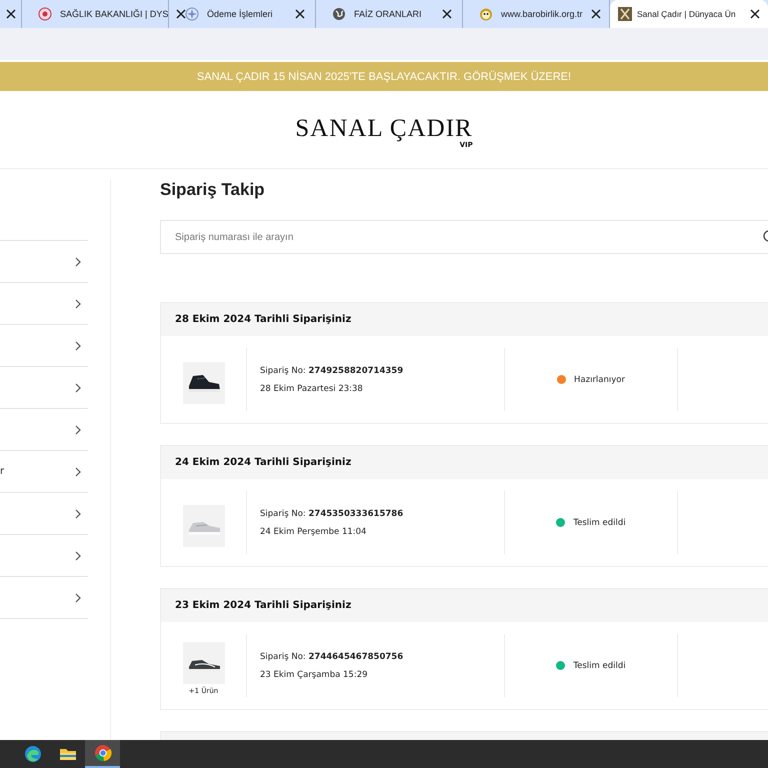  What do you see at coordinates (240, 14) in the screenshot?
I see `tab-title: Ödeme İşlemleri` at bounding box center [240, 14].